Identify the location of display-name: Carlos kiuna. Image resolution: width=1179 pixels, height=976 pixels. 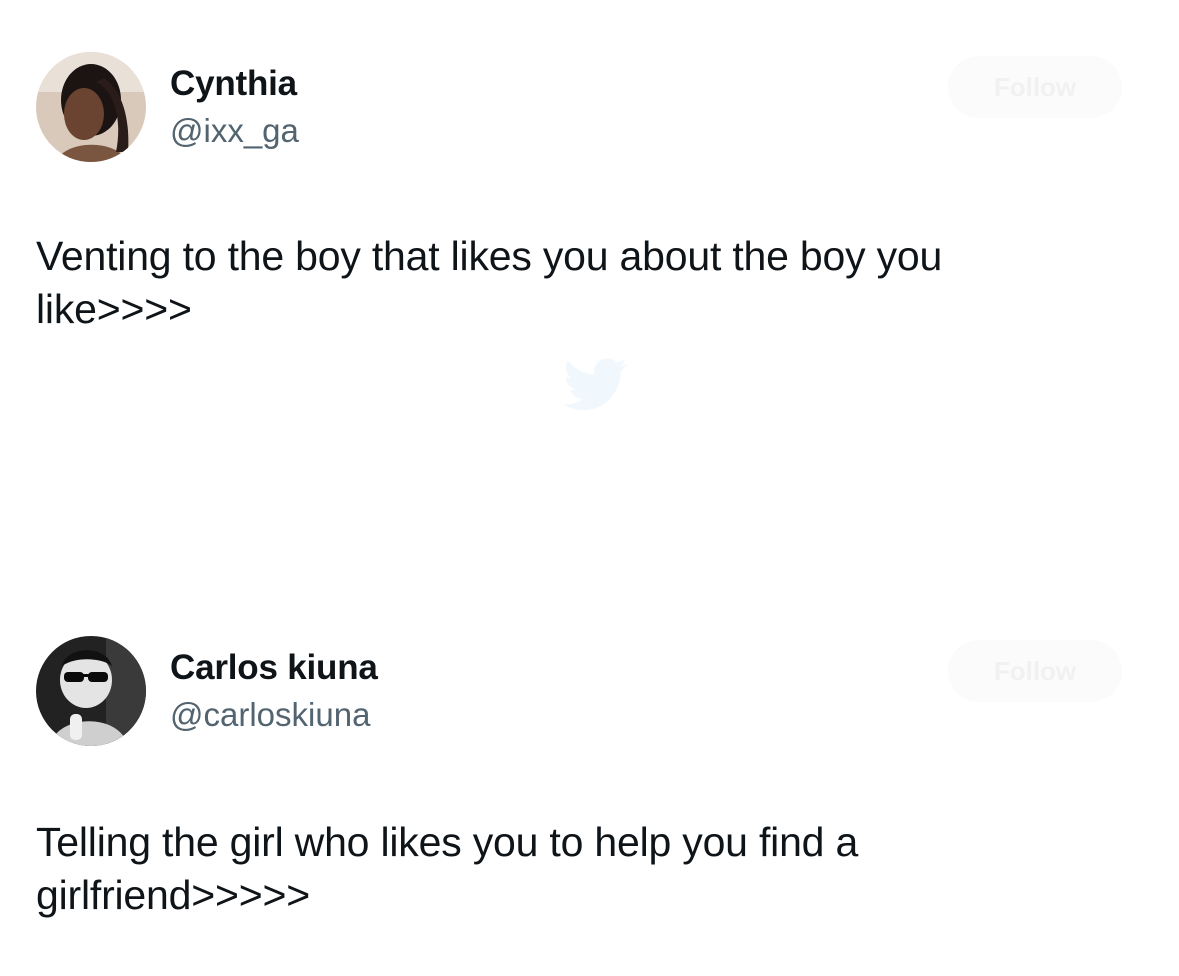
(274, 668).